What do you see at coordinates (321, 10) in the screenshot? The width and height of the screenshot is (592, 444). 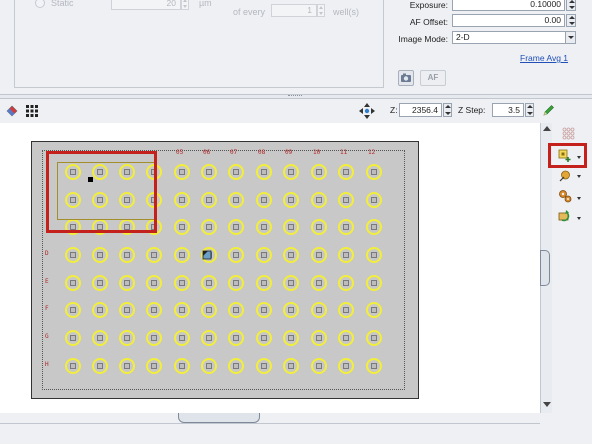 I see `every-spinner` at bounding box center [321, 10].